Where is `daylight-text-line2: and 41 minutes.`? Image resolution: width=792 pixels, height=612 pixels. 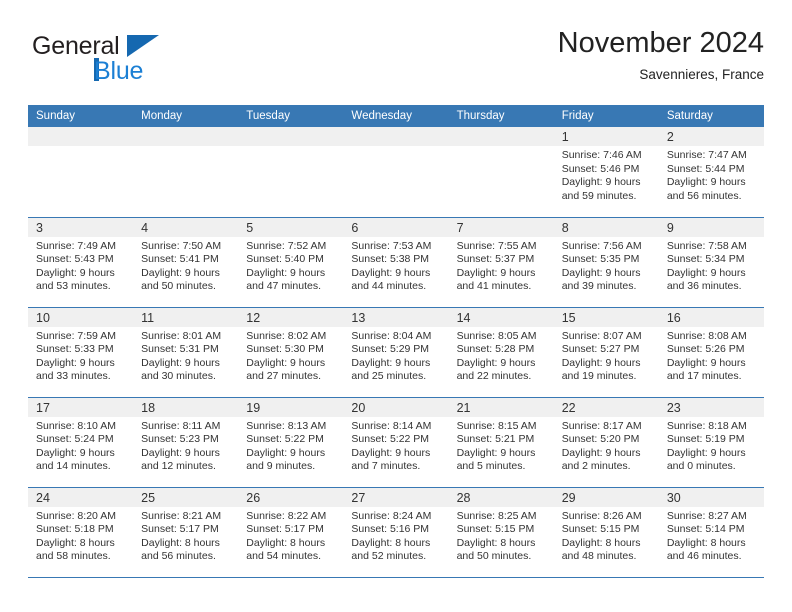
daylight-text-line2: and 41 minutes. is located at coordinates (494, 286).